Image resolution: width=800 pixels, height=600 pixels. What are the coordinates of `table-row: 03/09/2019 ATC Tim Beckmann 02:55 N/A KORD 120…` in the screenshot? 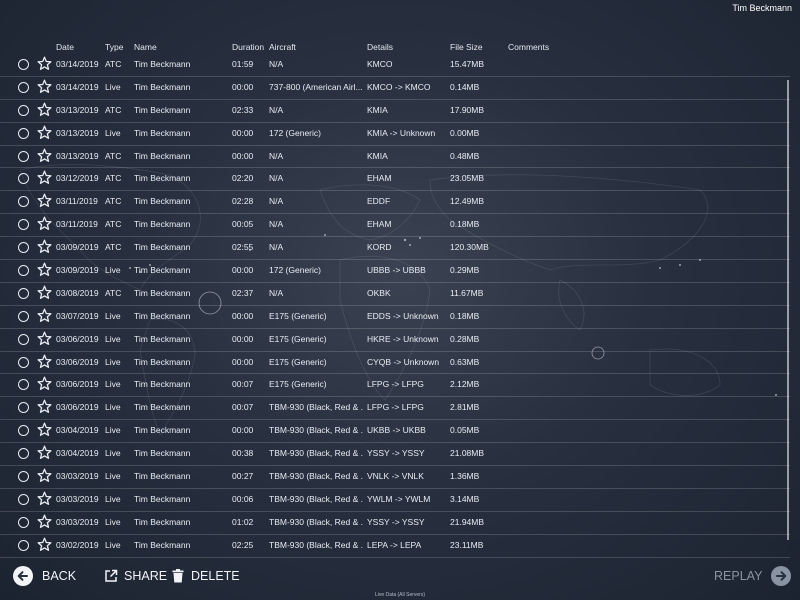 It's located at (395, 249).